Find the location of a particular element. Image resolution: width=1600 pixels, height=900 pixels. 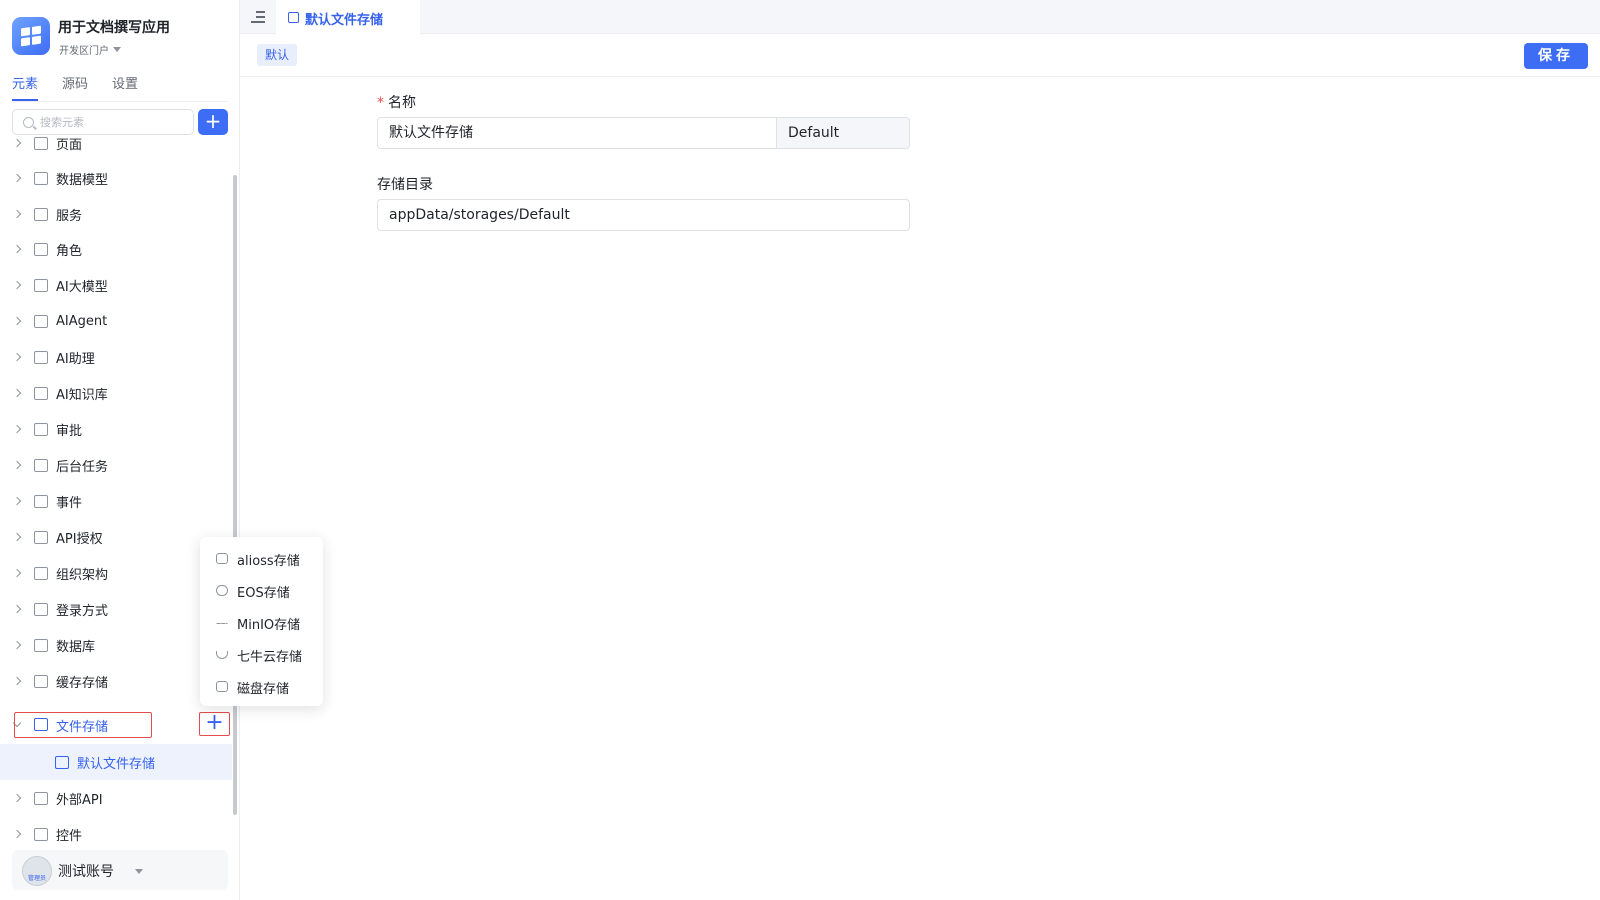

tab-bar: 默认文件存储 is located at coordinates (920, 17).